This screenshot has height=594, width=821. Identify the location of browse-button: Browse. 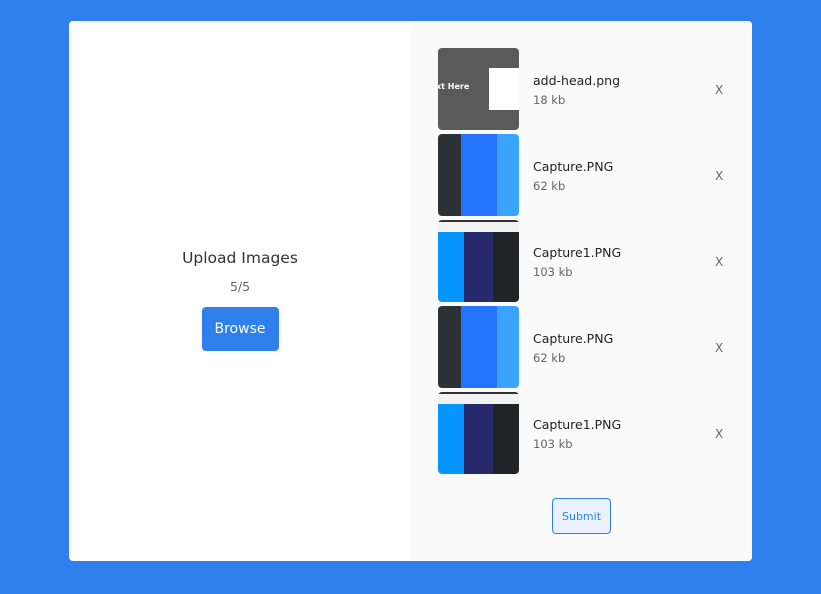
(240, 329).